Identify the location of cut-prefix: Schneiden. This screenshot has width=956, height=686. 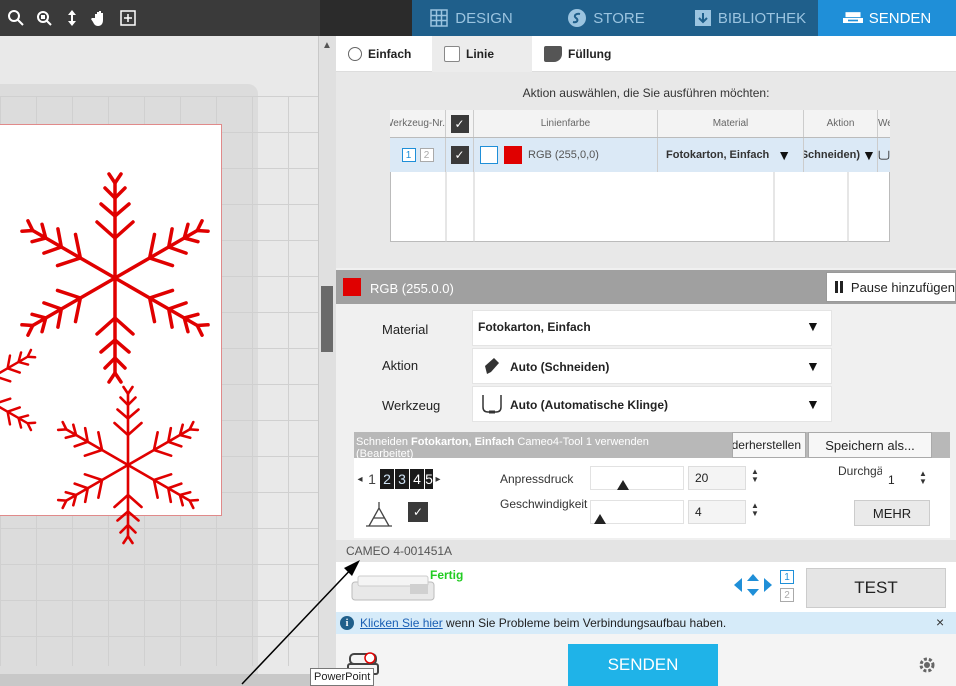
(384, 442).